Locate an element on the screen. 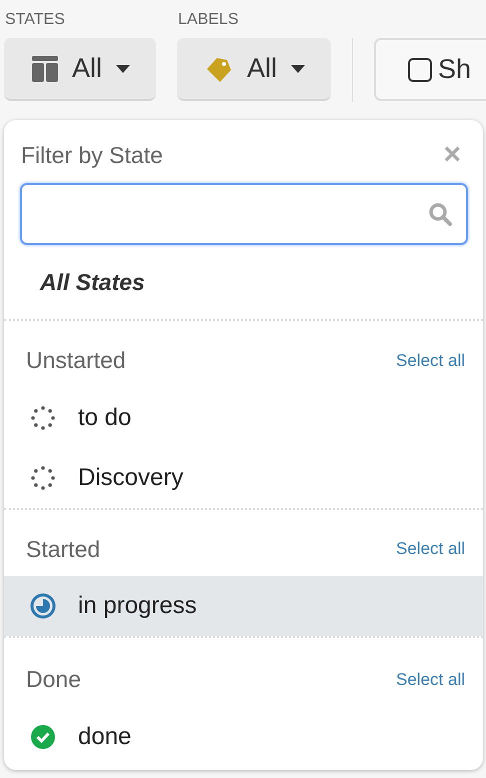  search-icon is located at coordinates (440, 214).